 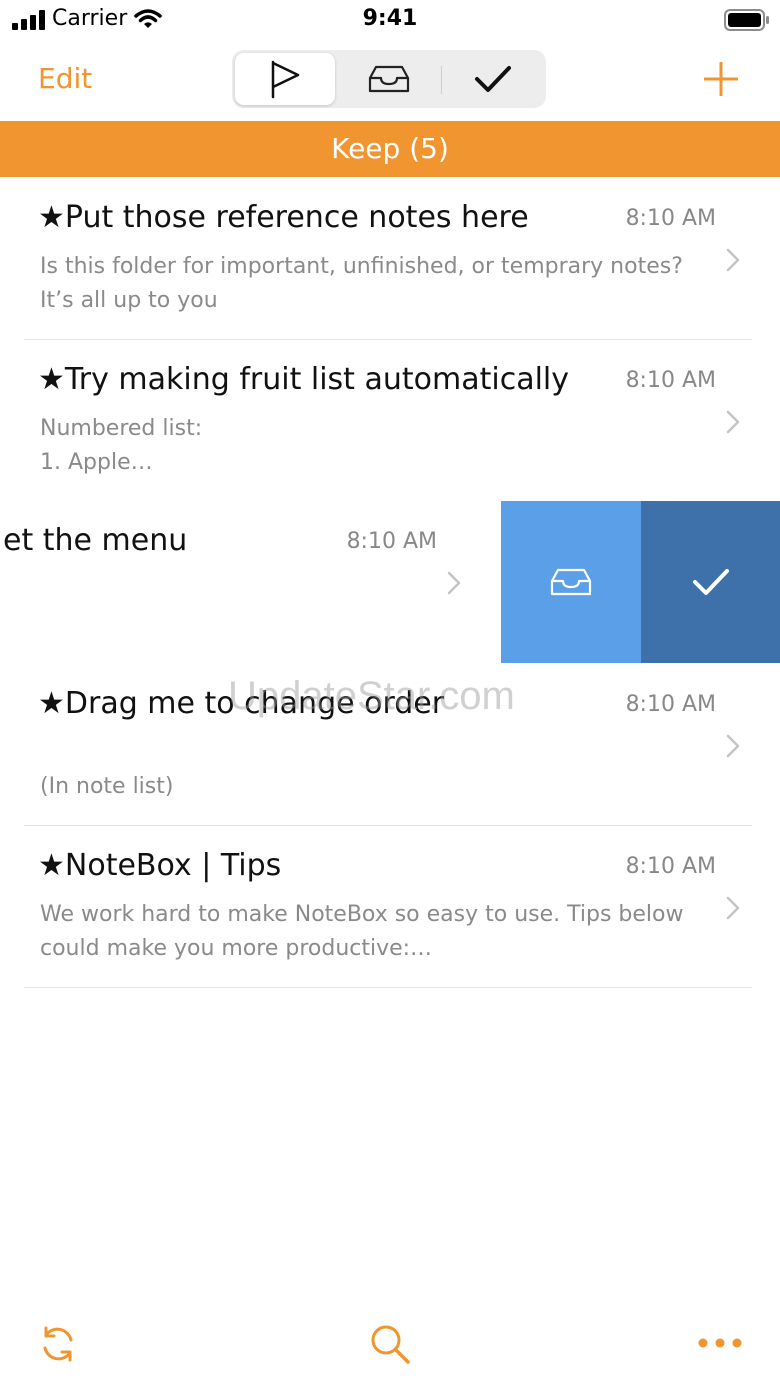 What do you see at coordinates (283, 217) in the screenshot?
I see `note-title: ★Put those reference notes here` at bounding box center [283, 217].